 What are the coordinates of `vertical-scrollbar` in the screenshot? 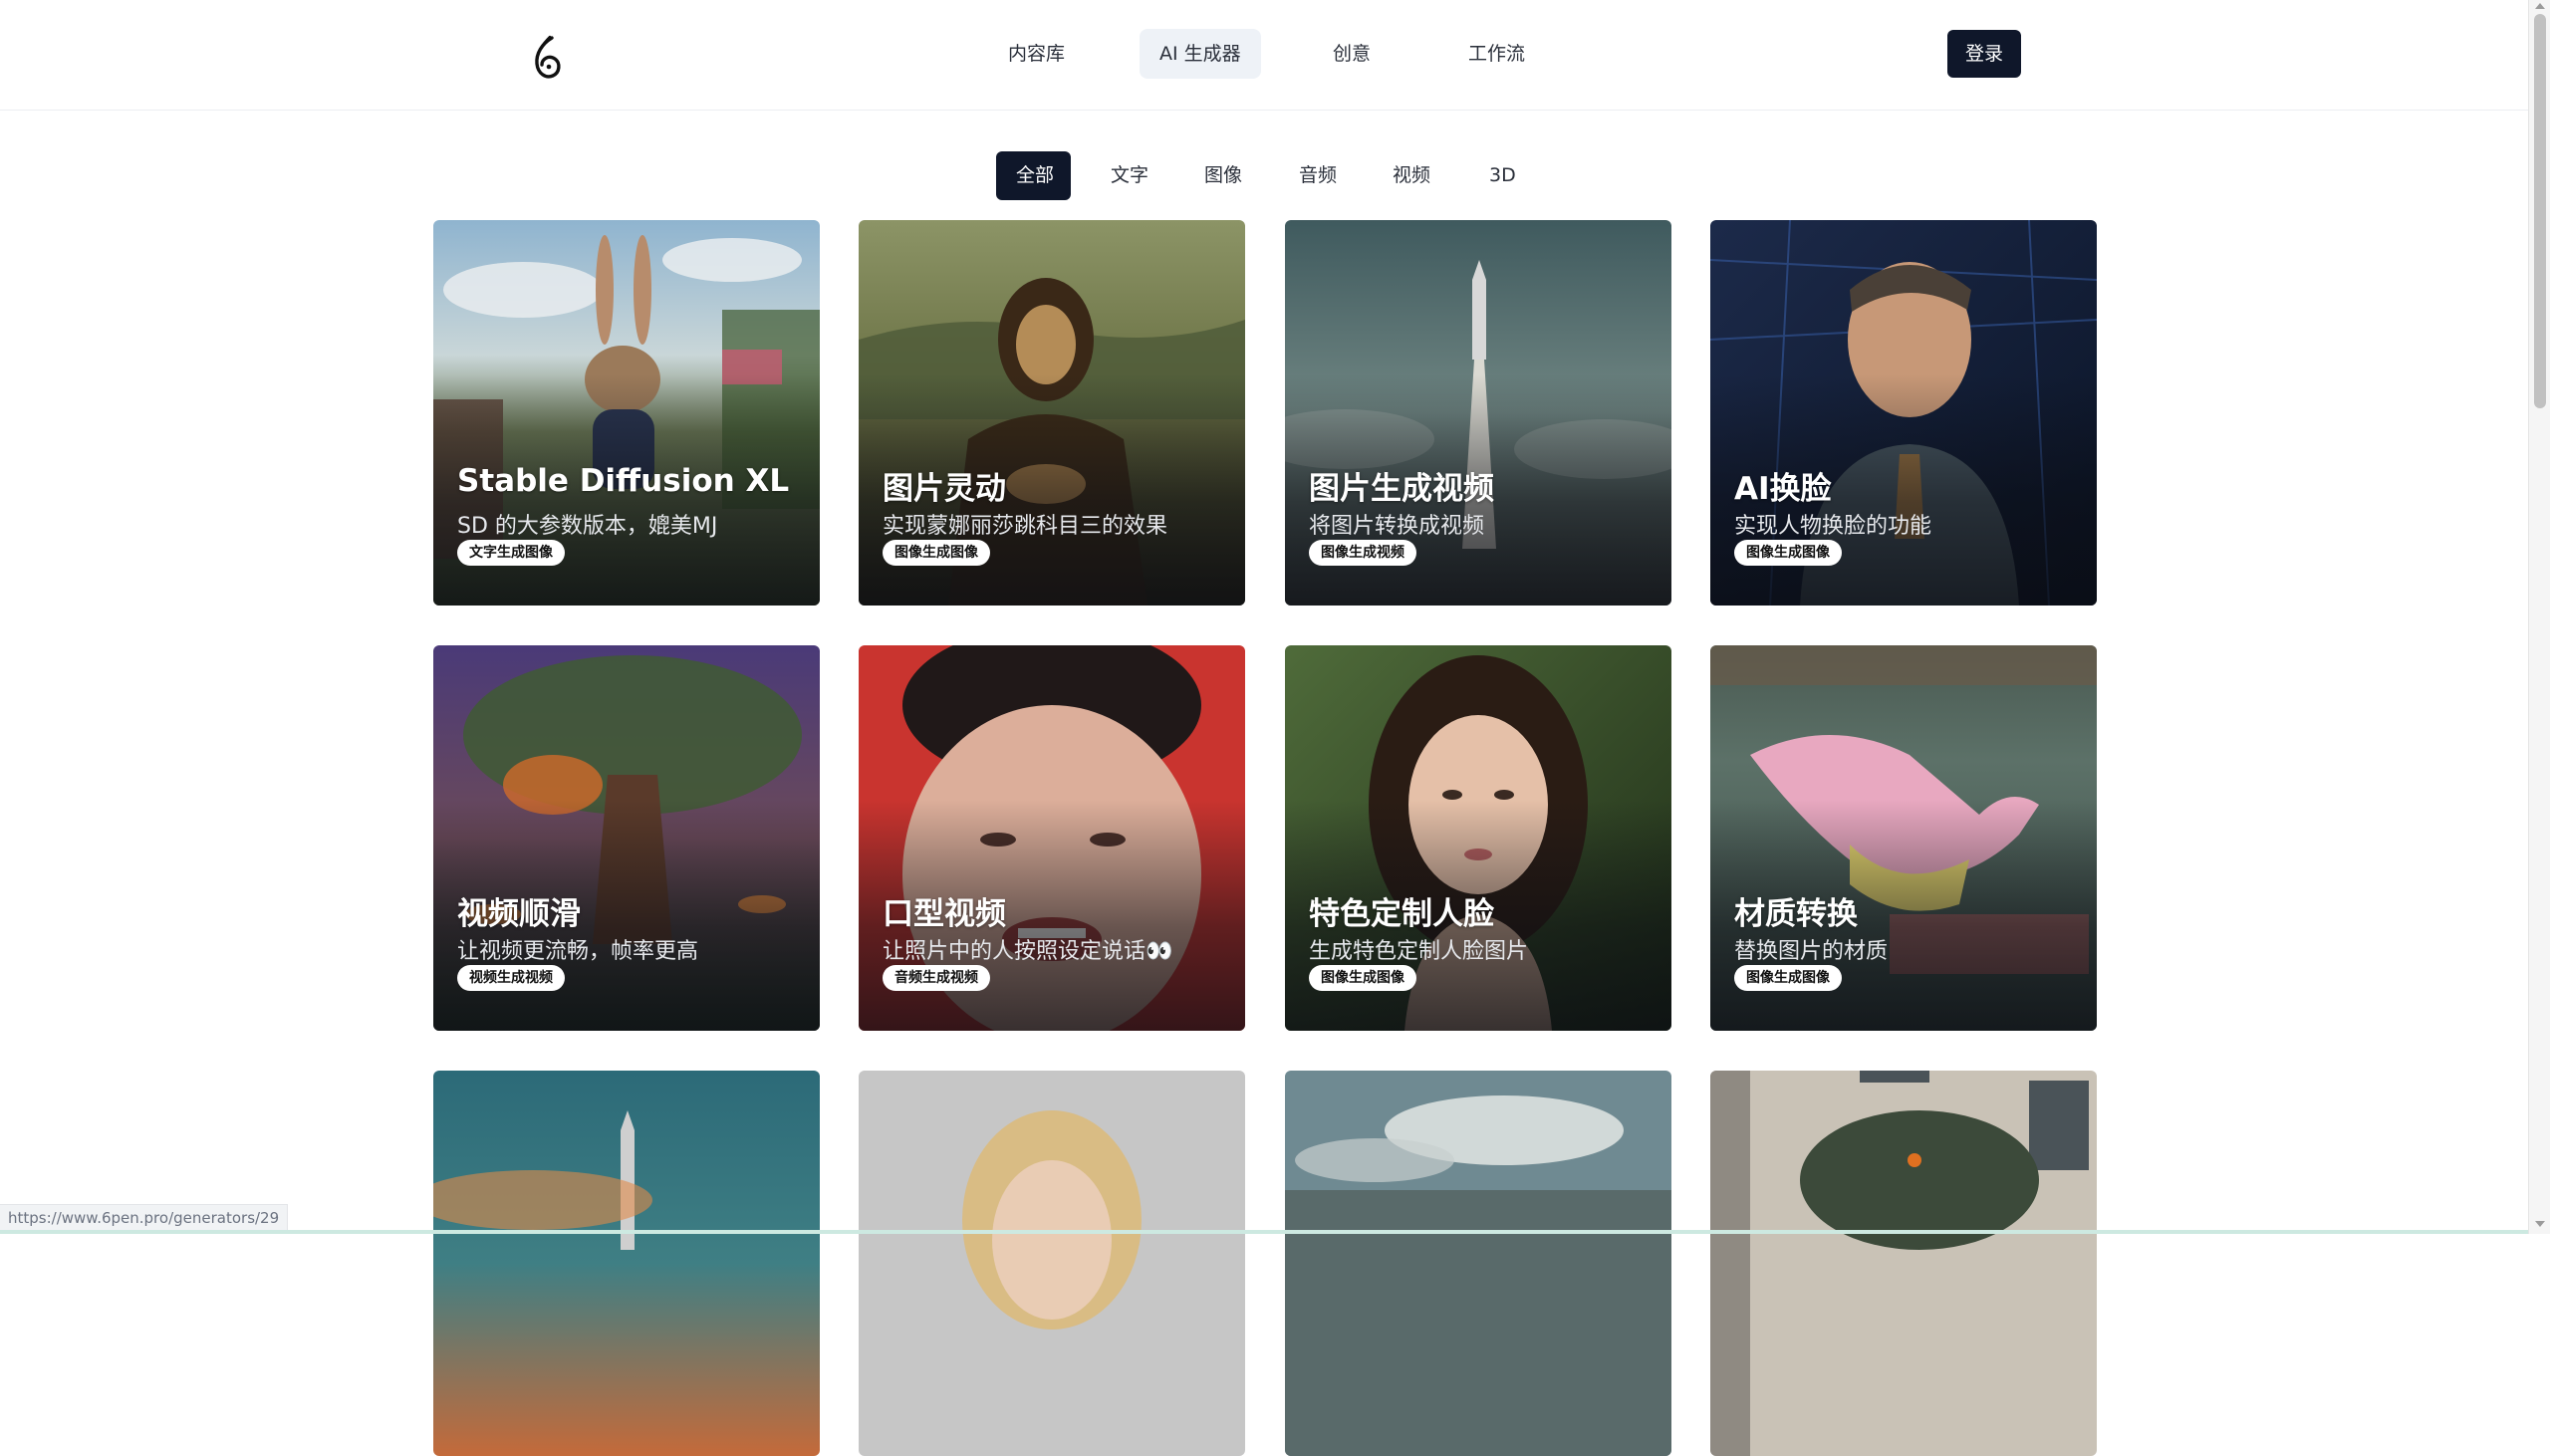 It's located at (2539, 617).